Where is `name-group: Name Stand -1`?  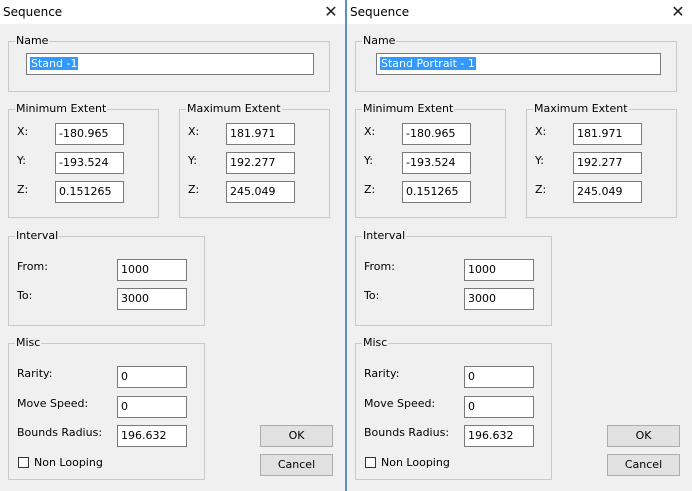
name-group: Name Stand -1 is located at coordinates (169, 63).